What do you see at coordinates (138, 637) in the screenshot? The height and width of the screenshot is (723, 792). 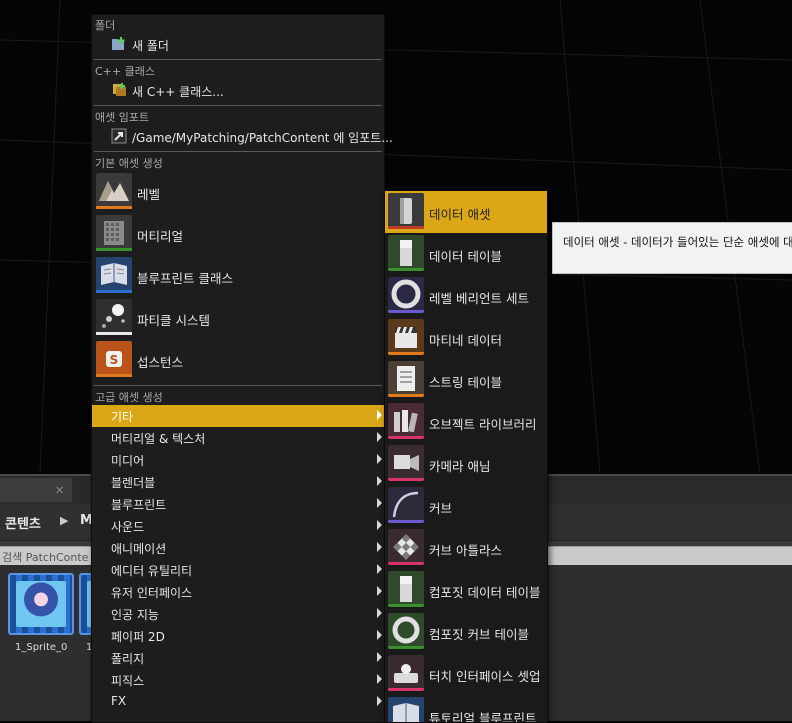 I see `submenu-label: 페이퍼 2D` at bounding box center [138, 637].